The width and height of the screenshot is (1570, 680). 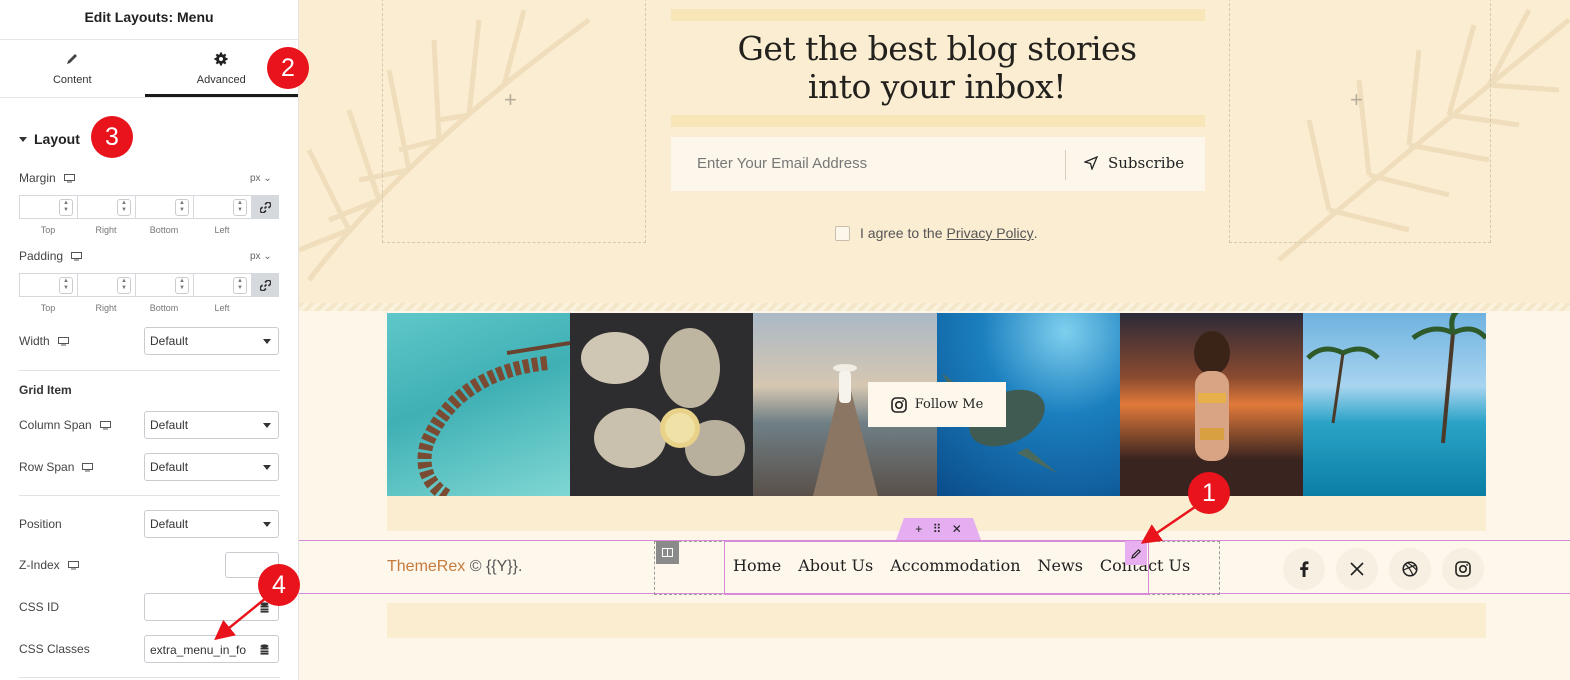 What do you see at coordinates (662, 404) in the screenshot?
I see `gallery-image-oysters-lemon` at bounding box center [662, 404].